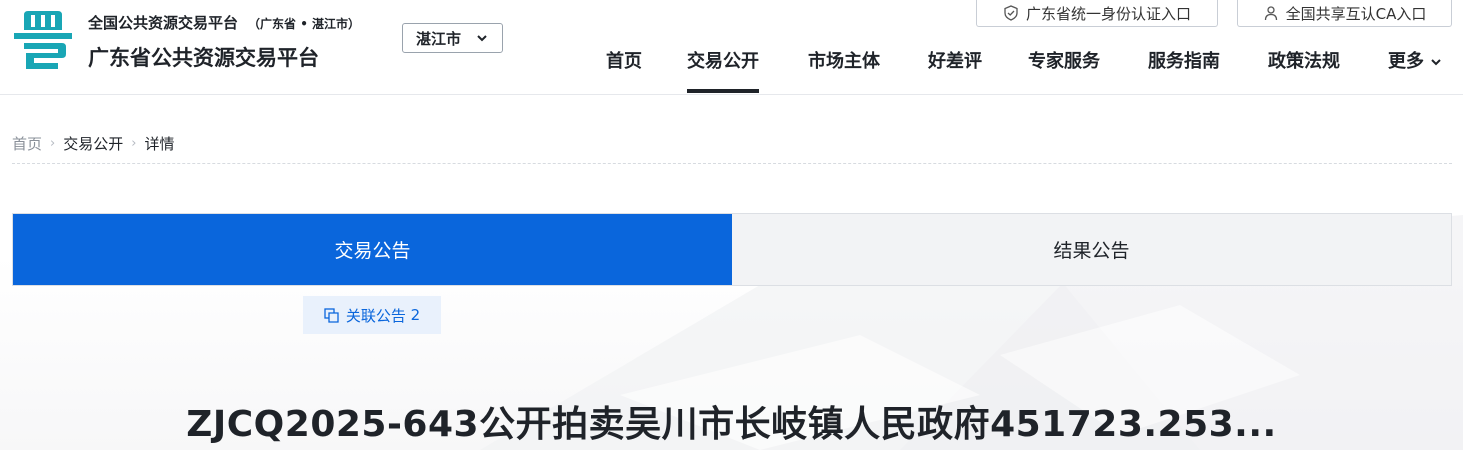 This screenshot has height=450, width=1463. What do you see at coordinates (723, 61) in the screenshot?
I see `nav-item-label: 交易公开` at bounding box center [723, 61].